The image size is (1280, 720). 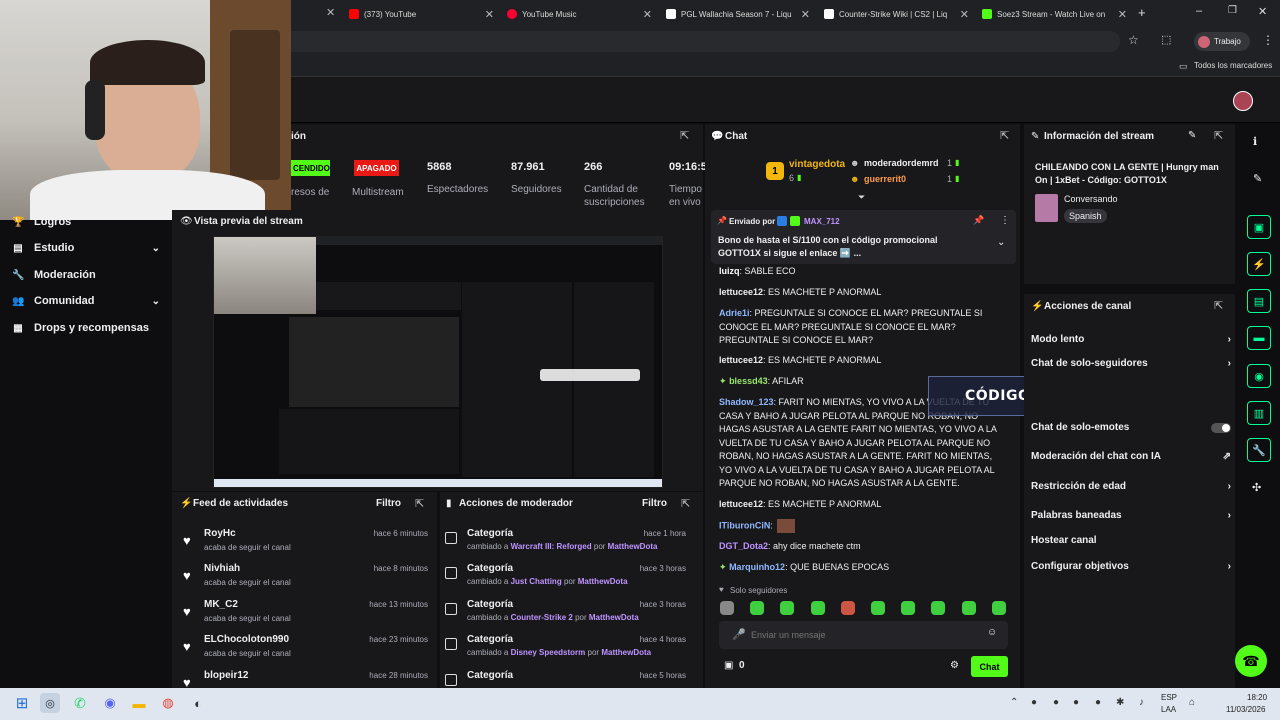 I want to click on browser-tab: (373) YouTube ✕, so click(x=421, y=14).